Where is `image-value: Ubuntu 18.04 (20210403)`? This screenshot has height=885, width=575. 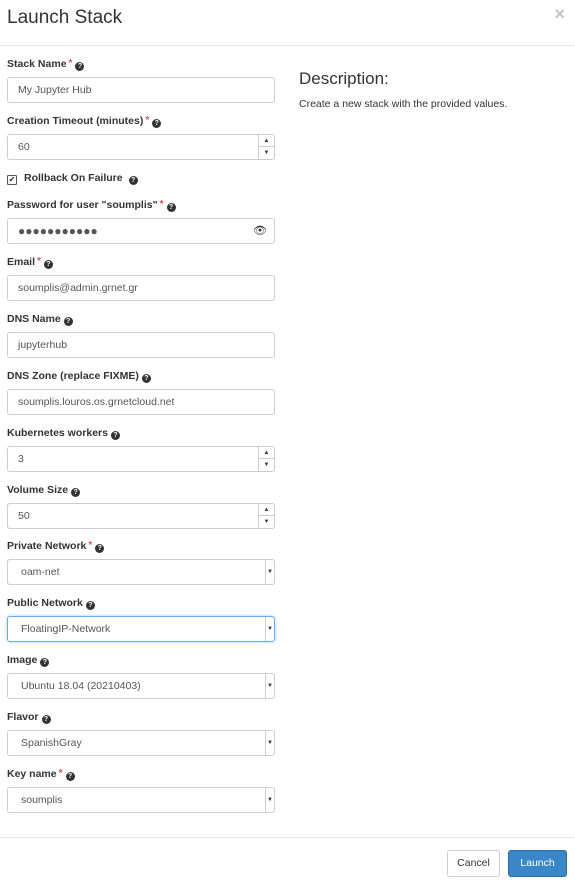
image-value: Ubuntu 18.04 (20210403) is located at coordinates (81, 686).